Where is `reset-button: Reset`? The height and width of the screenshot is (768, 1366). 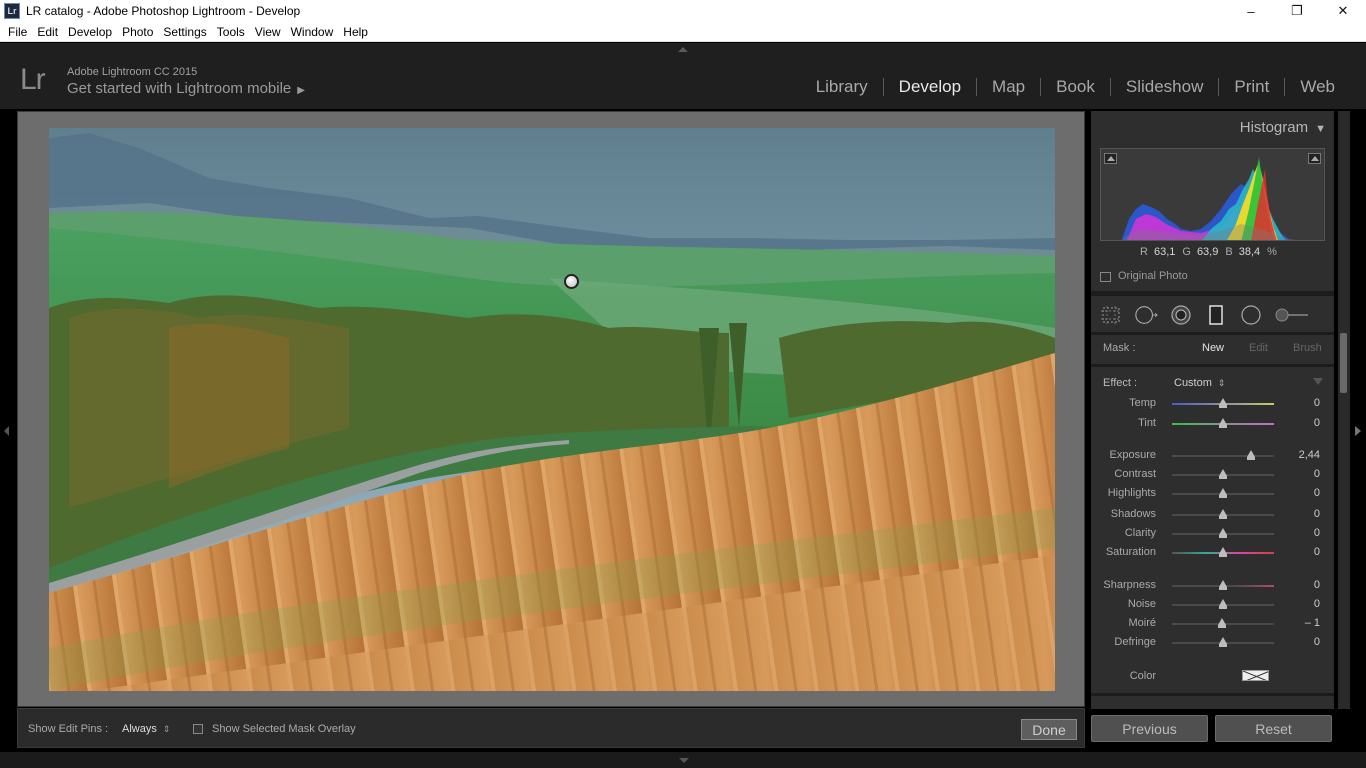 reset-button: Reset is located at coordinates (1273, 728).